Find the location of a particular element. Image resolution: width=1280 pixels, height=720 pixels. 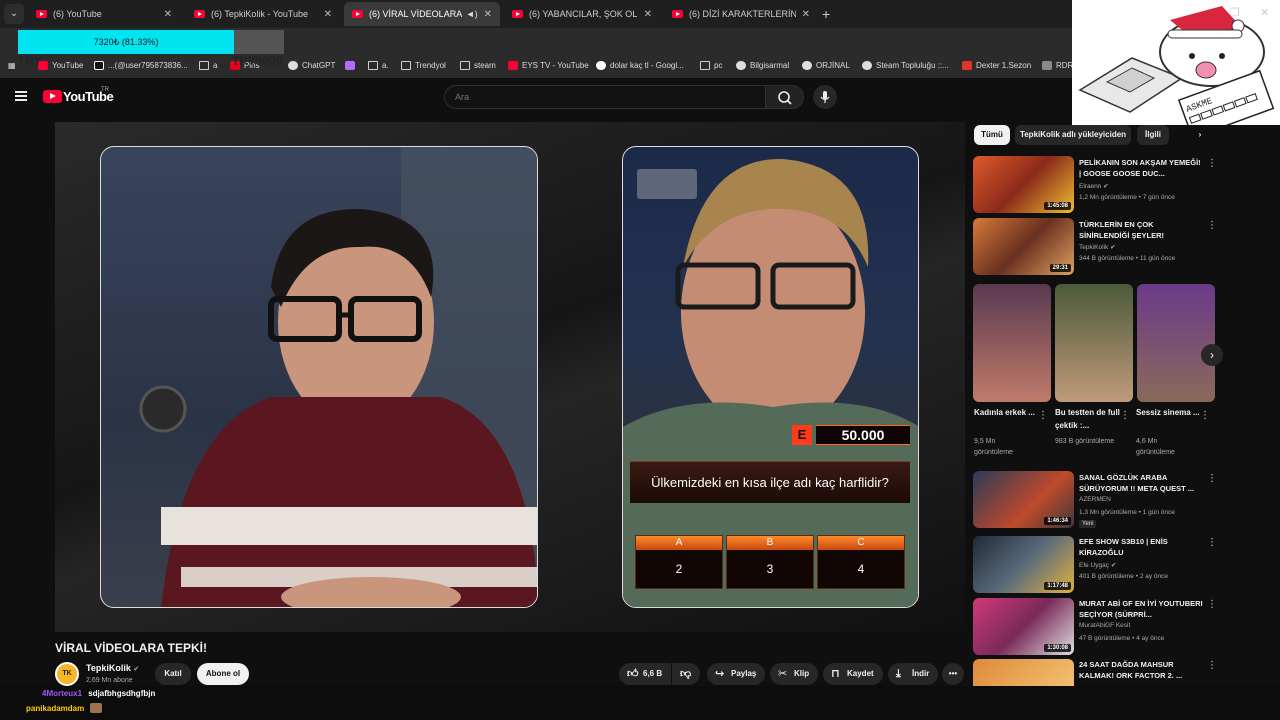

channel-avatar: TK is located at coordinates (67, 674).